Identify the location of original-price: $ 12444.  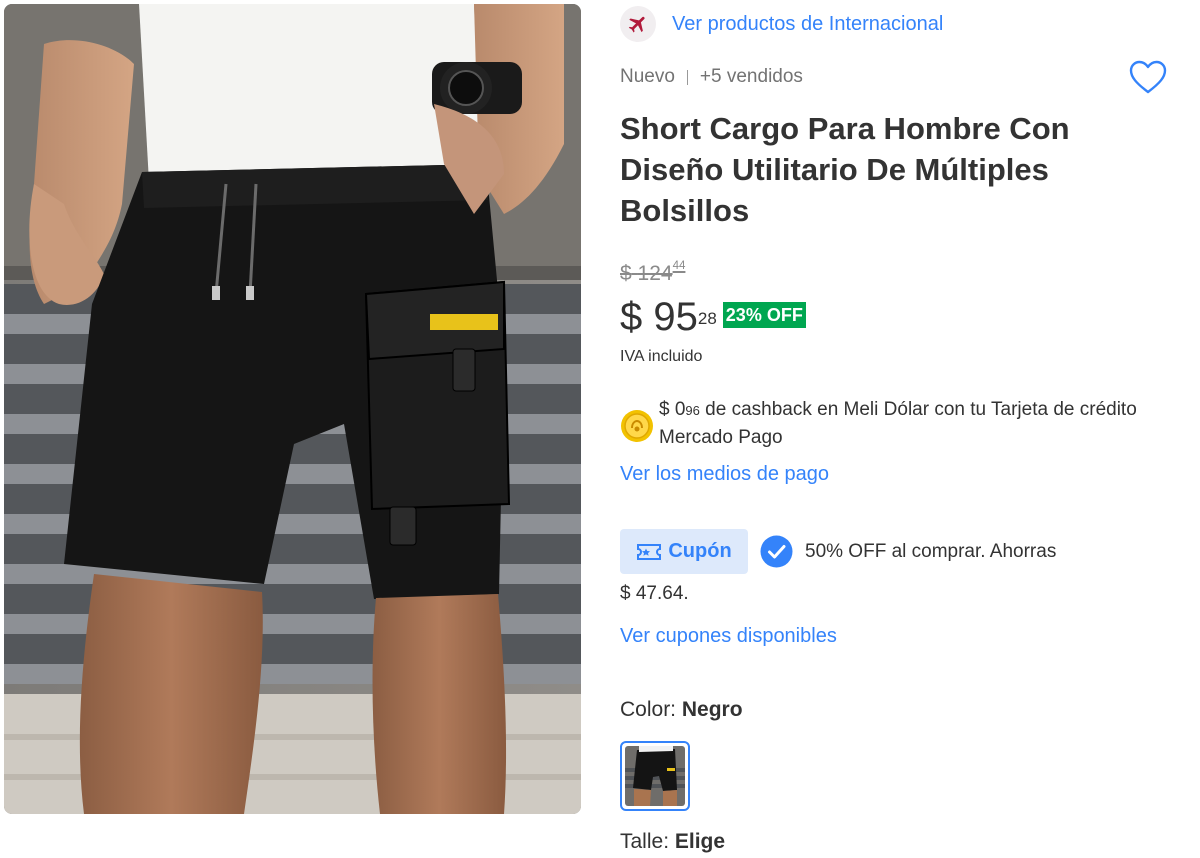
(653, 272).